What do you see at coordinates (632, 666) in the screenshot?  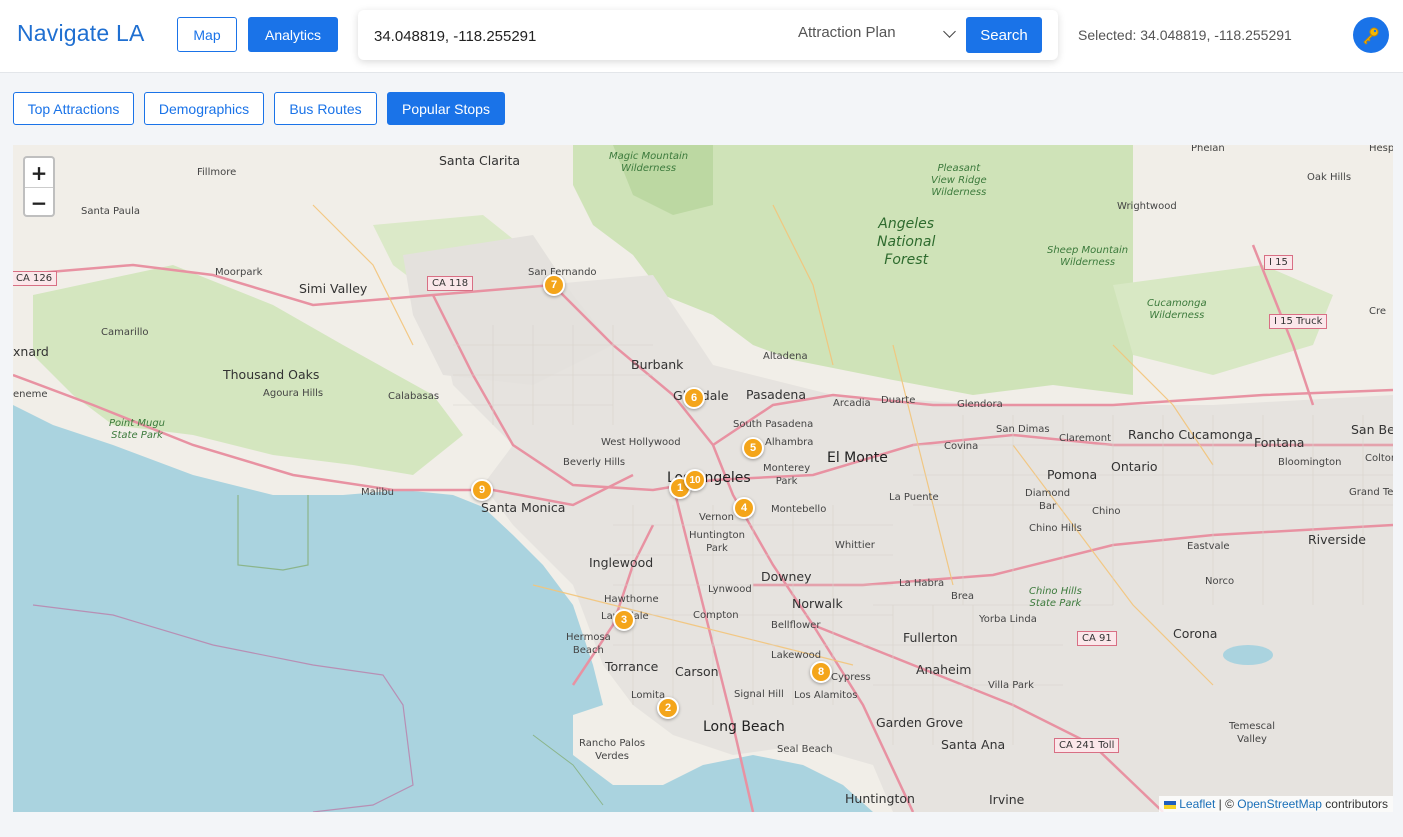 I see `map-label-torrance: Torrance` at bounding box center [632, 666].